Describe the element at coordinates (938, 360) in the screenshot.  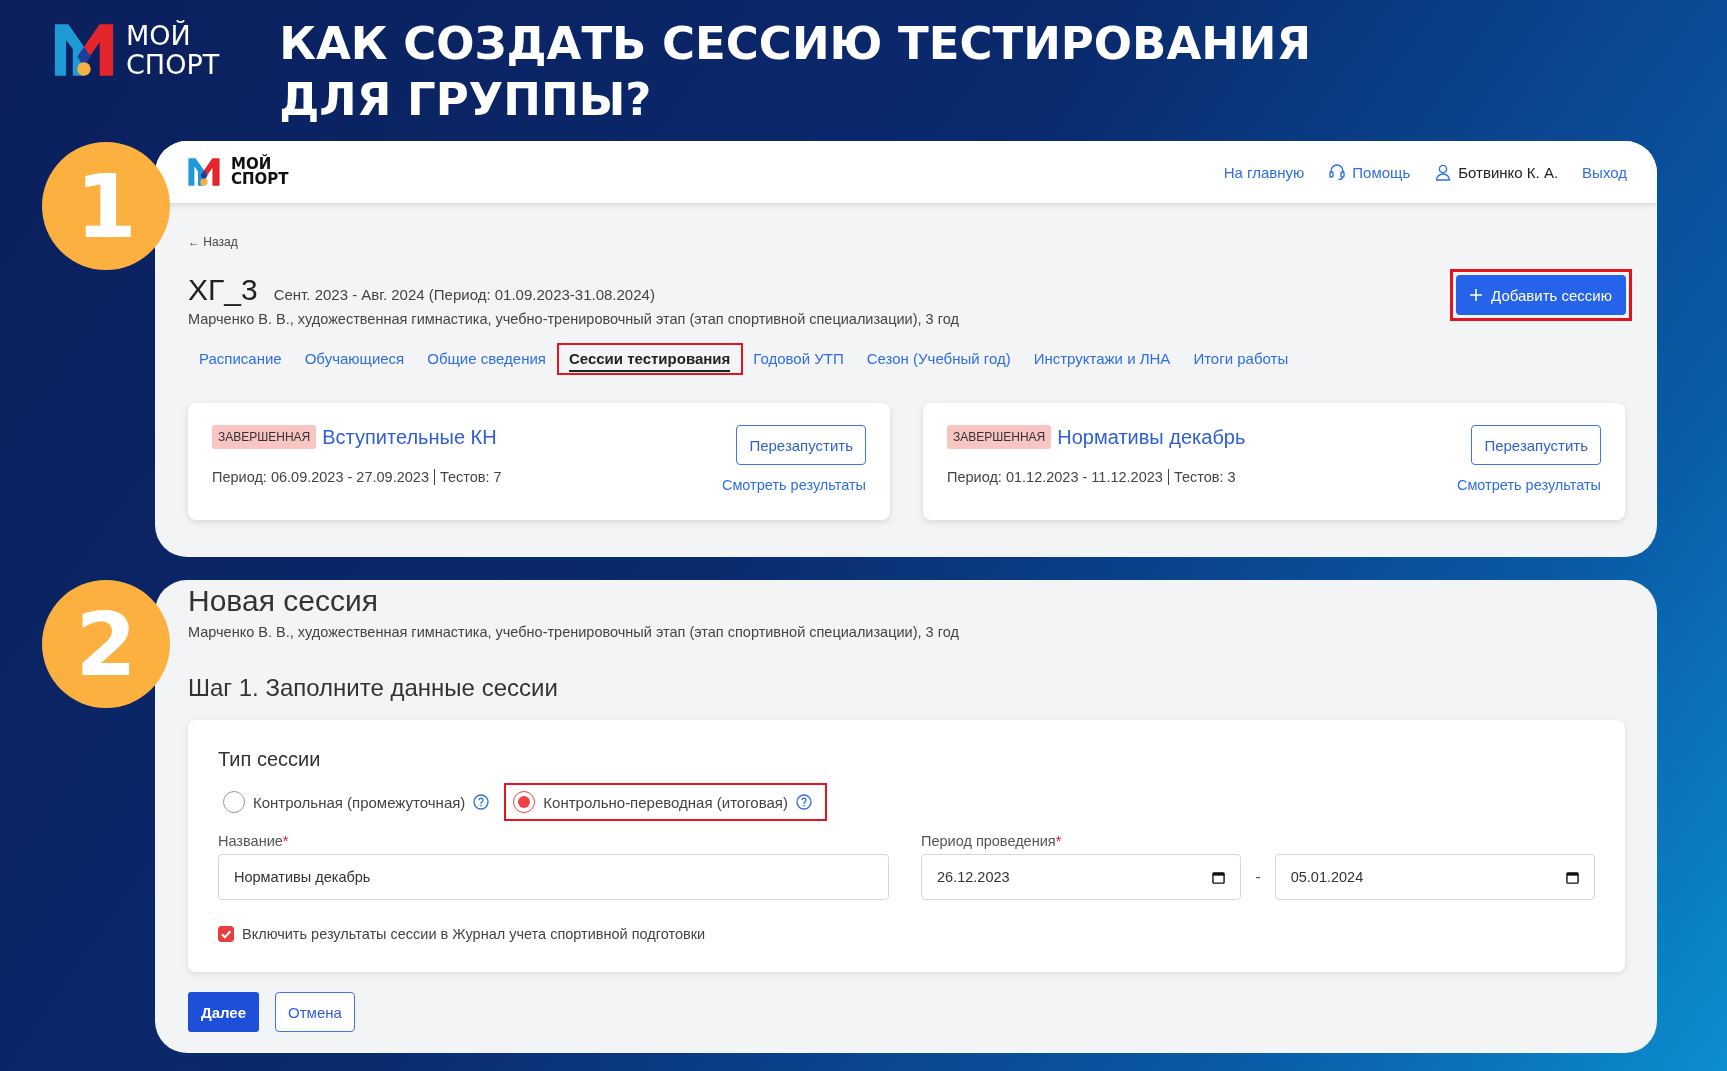
I see `tab: Сезон (Учебный год)` at that location.